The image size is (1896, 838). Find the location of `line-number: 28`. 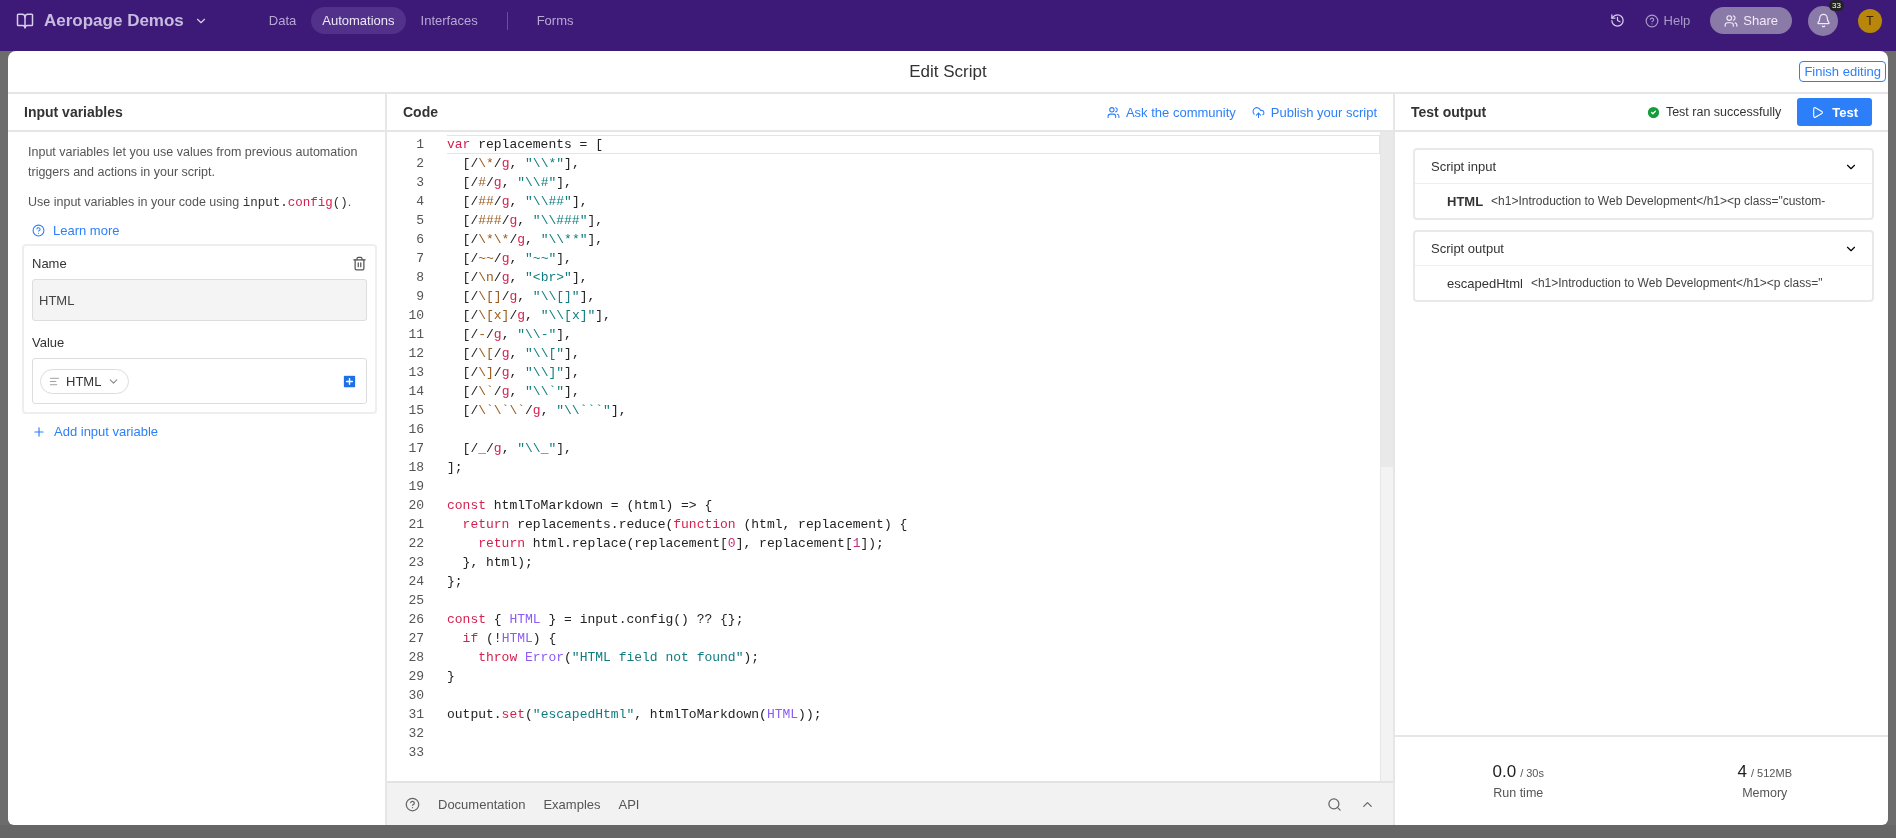

line-number: 28 is located at coordinates (415, 657).